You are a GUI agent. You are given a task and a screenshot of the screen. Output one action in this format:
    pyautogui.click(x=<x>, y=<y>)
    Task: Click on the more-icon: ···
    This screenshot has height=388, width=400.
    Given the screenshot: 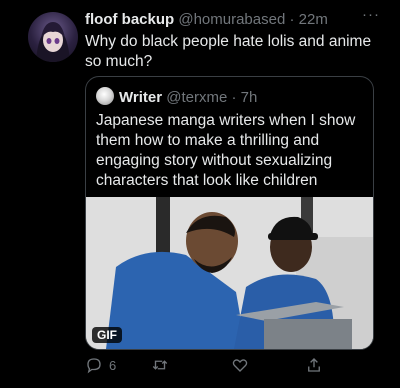 What is the action you would take?
    pyautogui.click(x=371, y=14)
    